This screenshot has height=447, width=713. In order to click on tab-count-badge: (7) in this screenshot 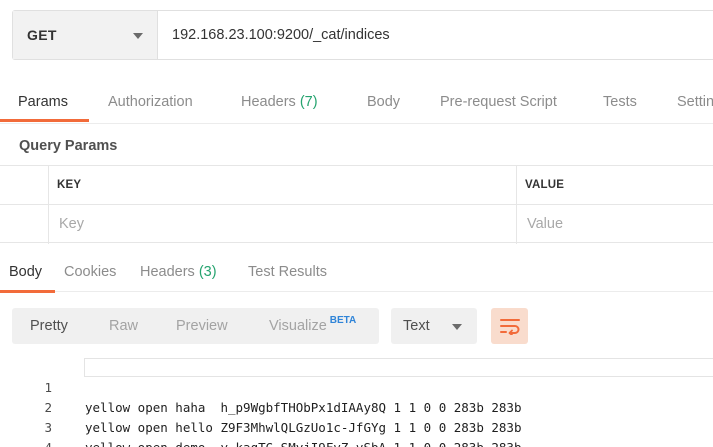, I will do `click(308, 102)`.